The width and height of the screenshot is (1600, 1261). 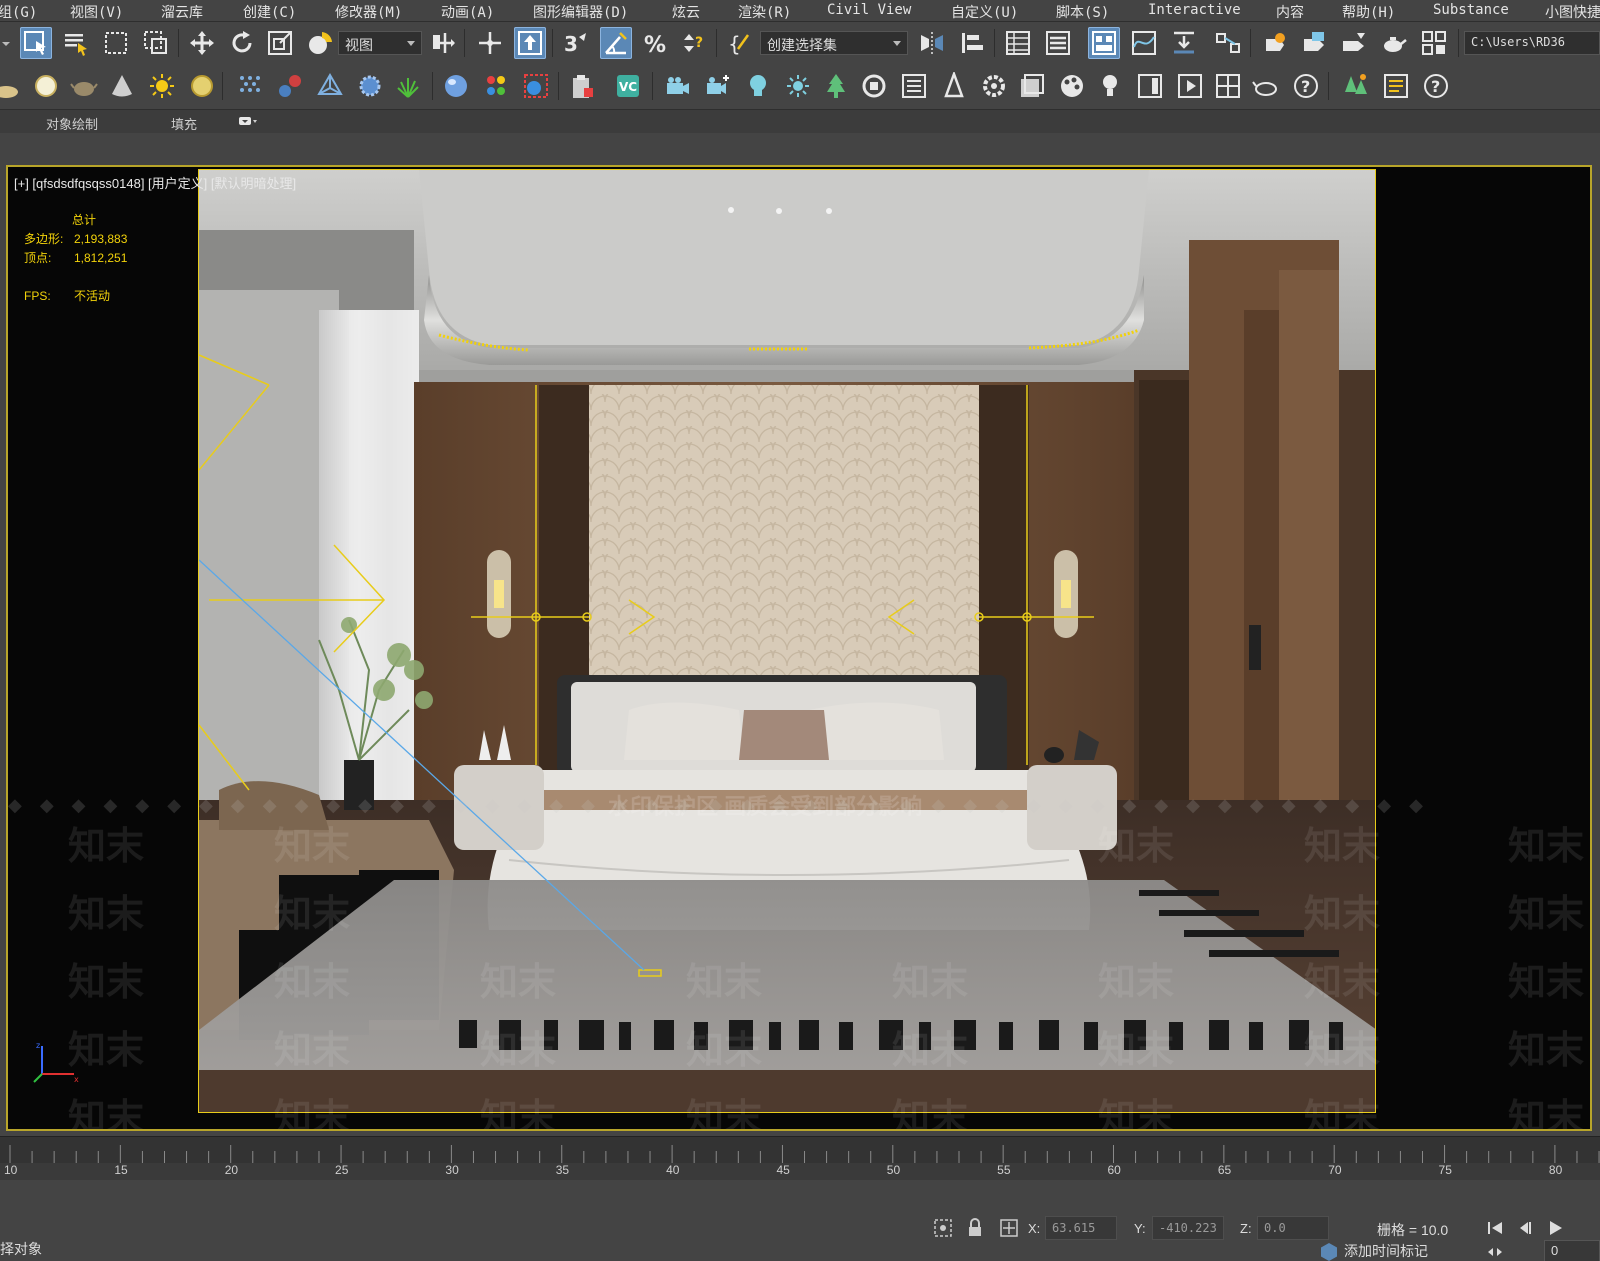 I want to click on selection-lock-icon, so click(x=975, y=1228).